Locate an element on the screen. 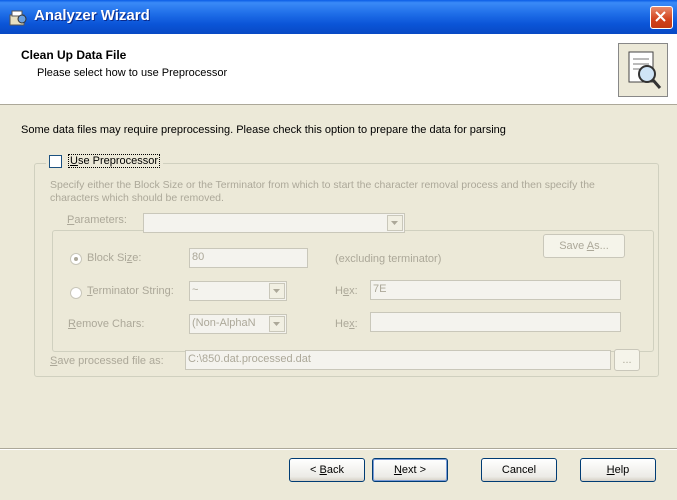 The image size is (677, 500). cancel-button: Cancel is located at coordinates (519, 470).